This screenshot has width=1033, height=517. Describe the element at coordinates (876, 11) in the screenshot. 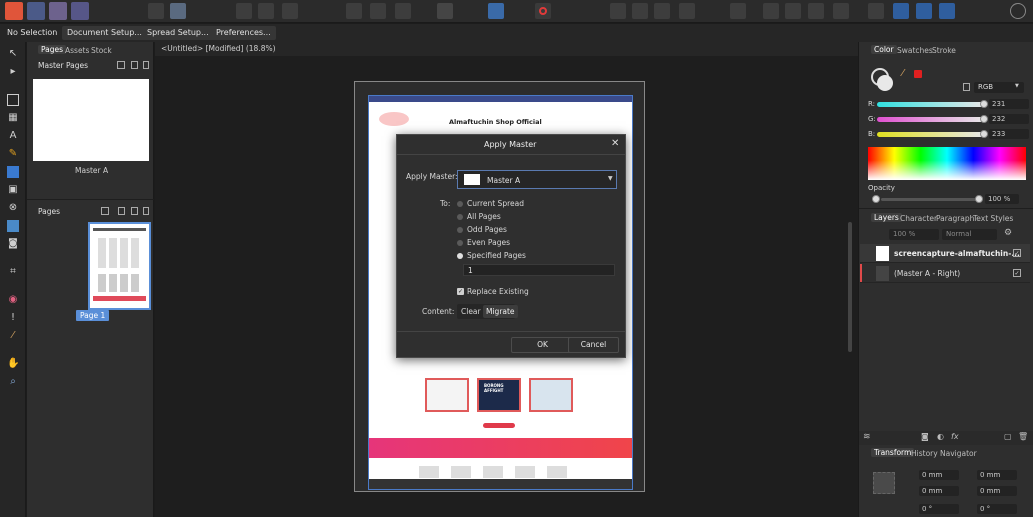

I see `flip-icon` at that location.